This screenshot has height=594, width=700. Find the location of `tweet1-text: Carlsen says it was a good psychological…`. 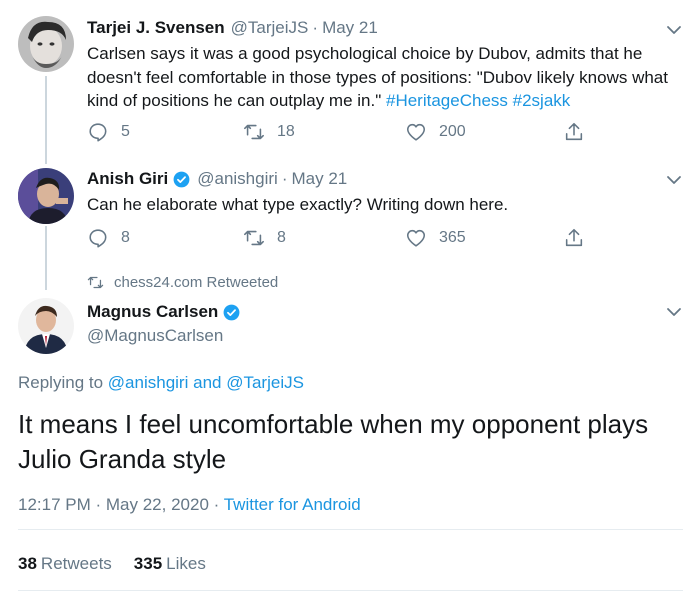

tweet1-text: Carlsen says it was a good psychological… is located at coordinates (382, 77).